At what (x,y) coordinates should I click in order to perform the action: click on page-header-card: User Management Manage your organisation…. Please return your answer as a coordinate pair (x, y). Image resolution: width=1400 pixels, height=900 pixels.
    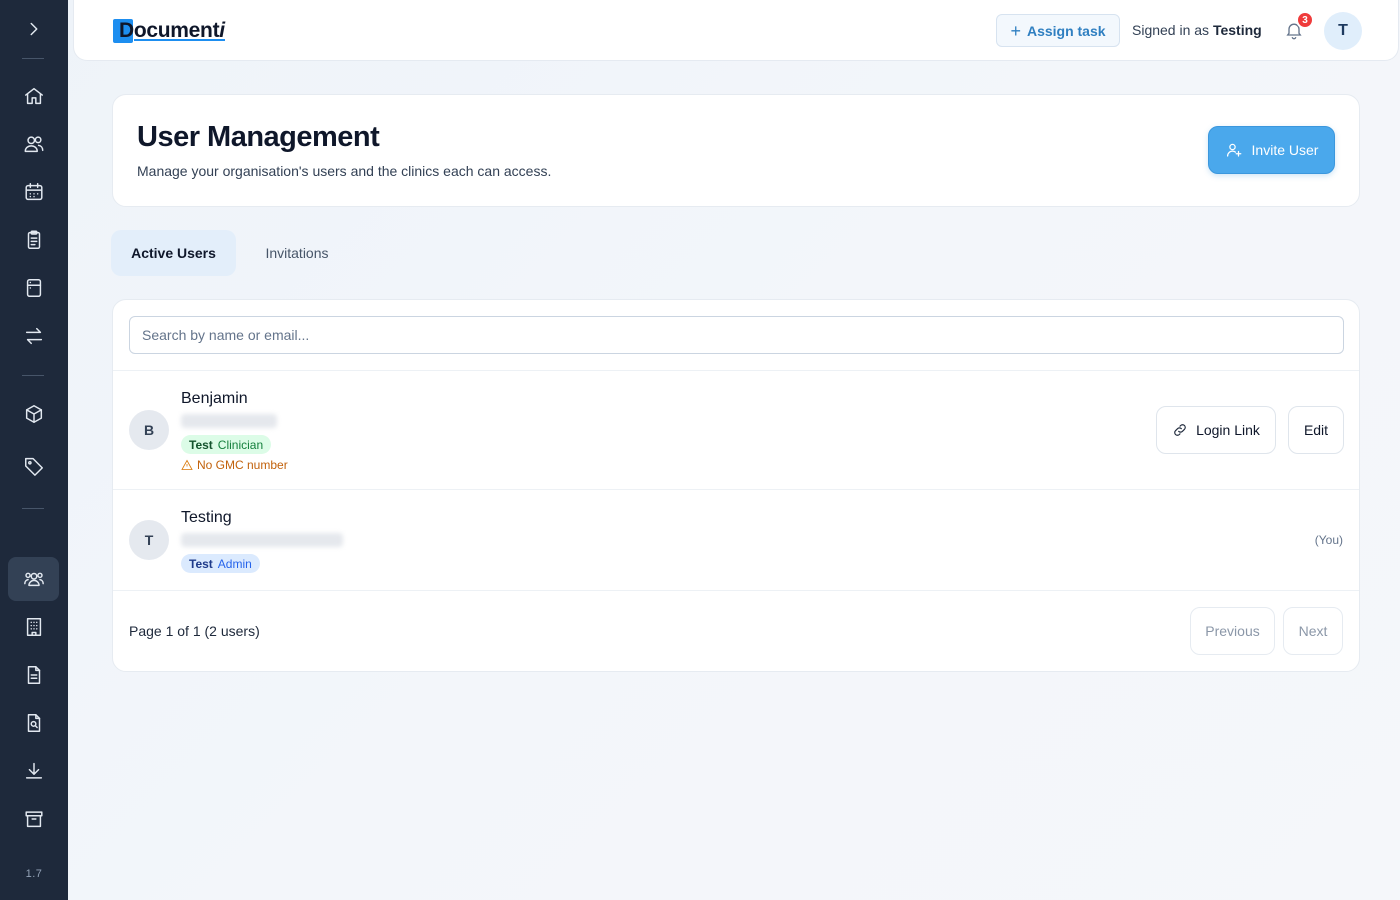
    Looking at the image, I should click on (736, 150).